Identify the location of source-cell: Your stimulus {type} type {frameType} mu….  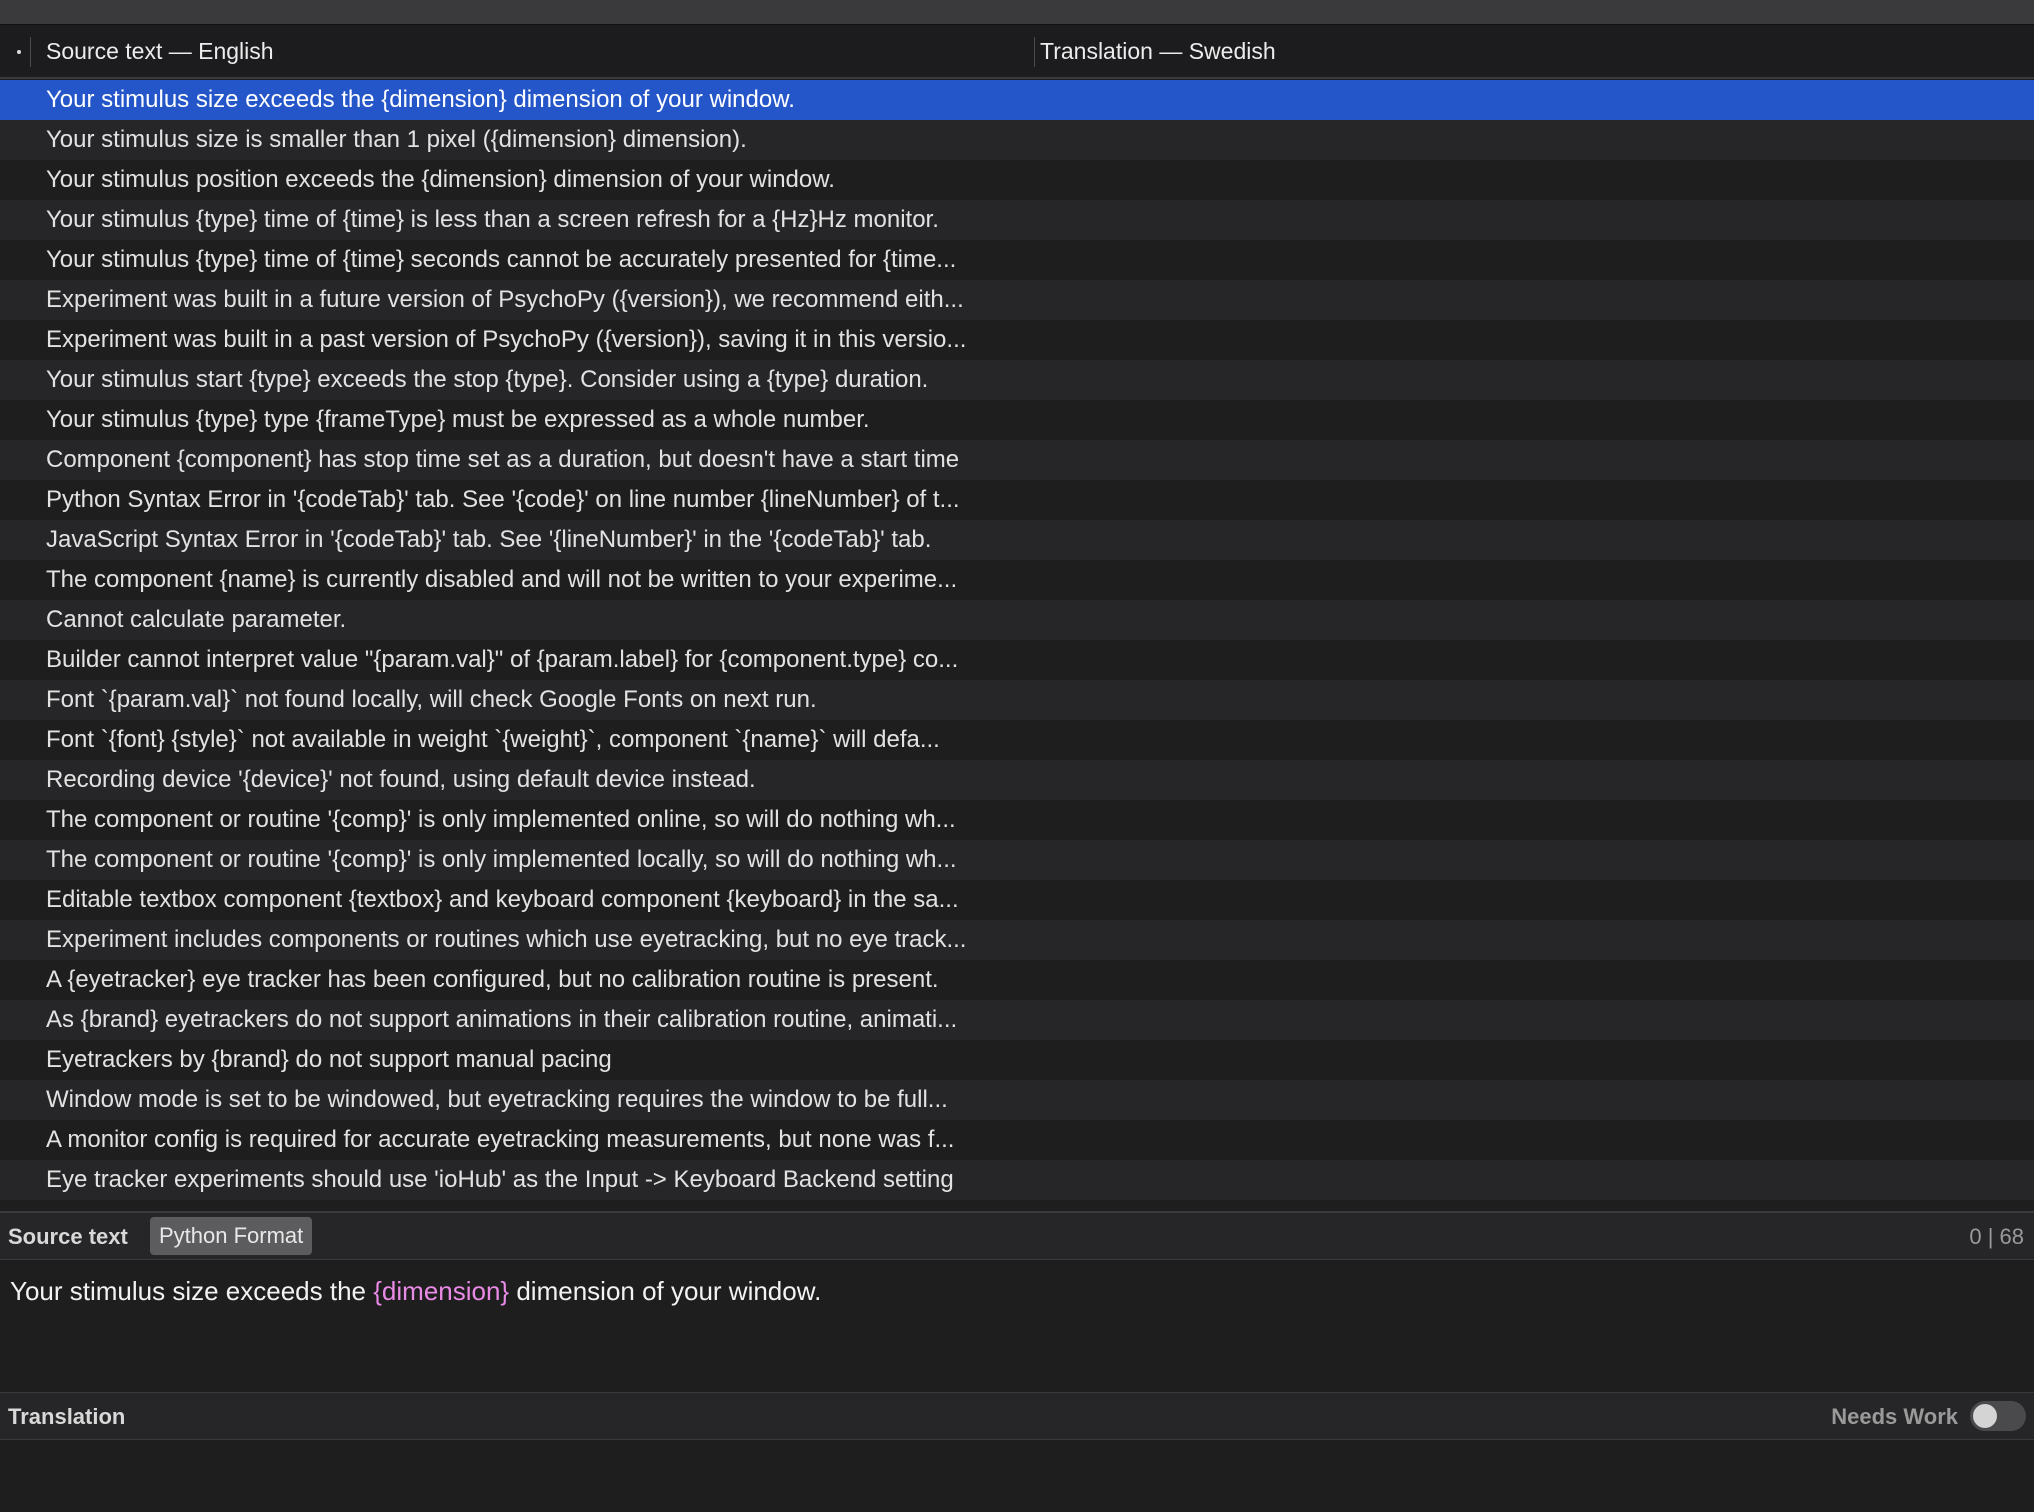
(458, 419).